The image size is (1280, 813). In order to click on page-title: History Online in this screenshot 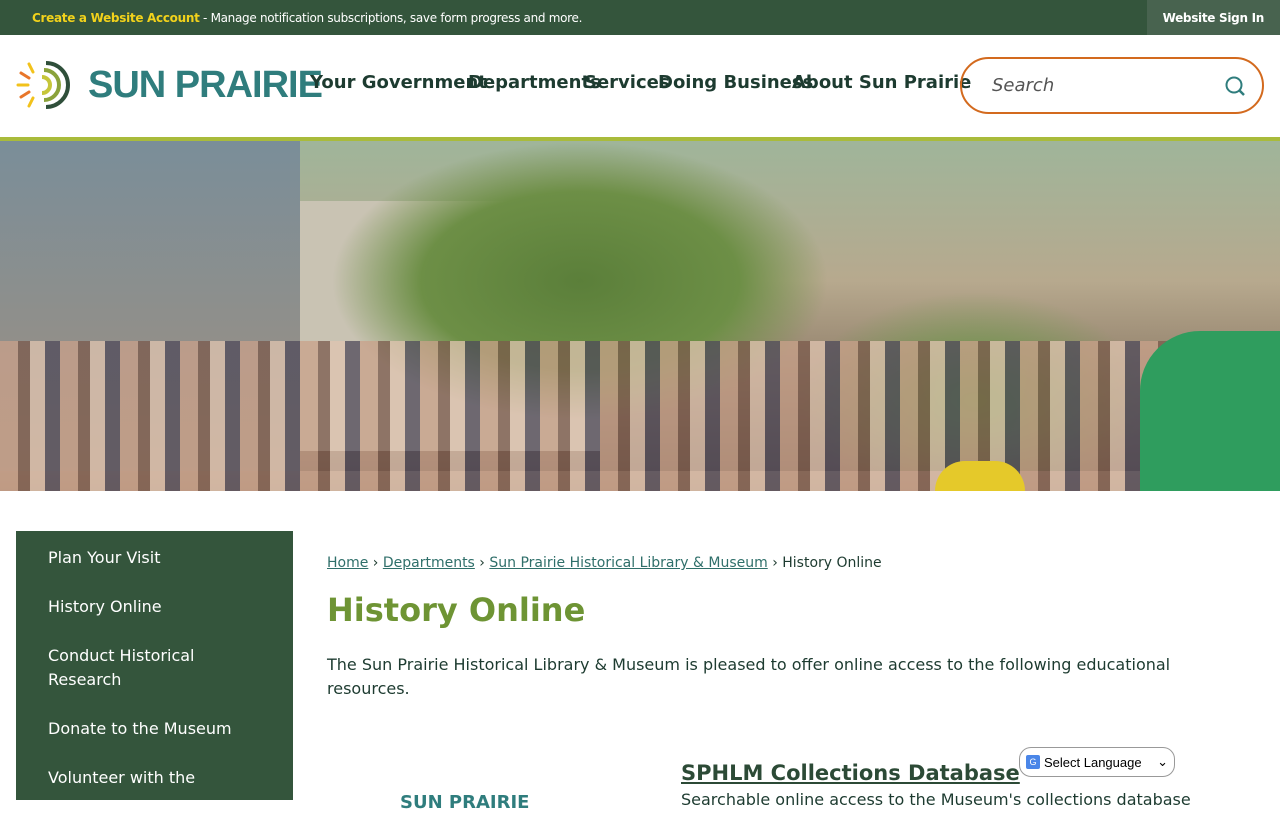, I will do `click(456, 610)`.